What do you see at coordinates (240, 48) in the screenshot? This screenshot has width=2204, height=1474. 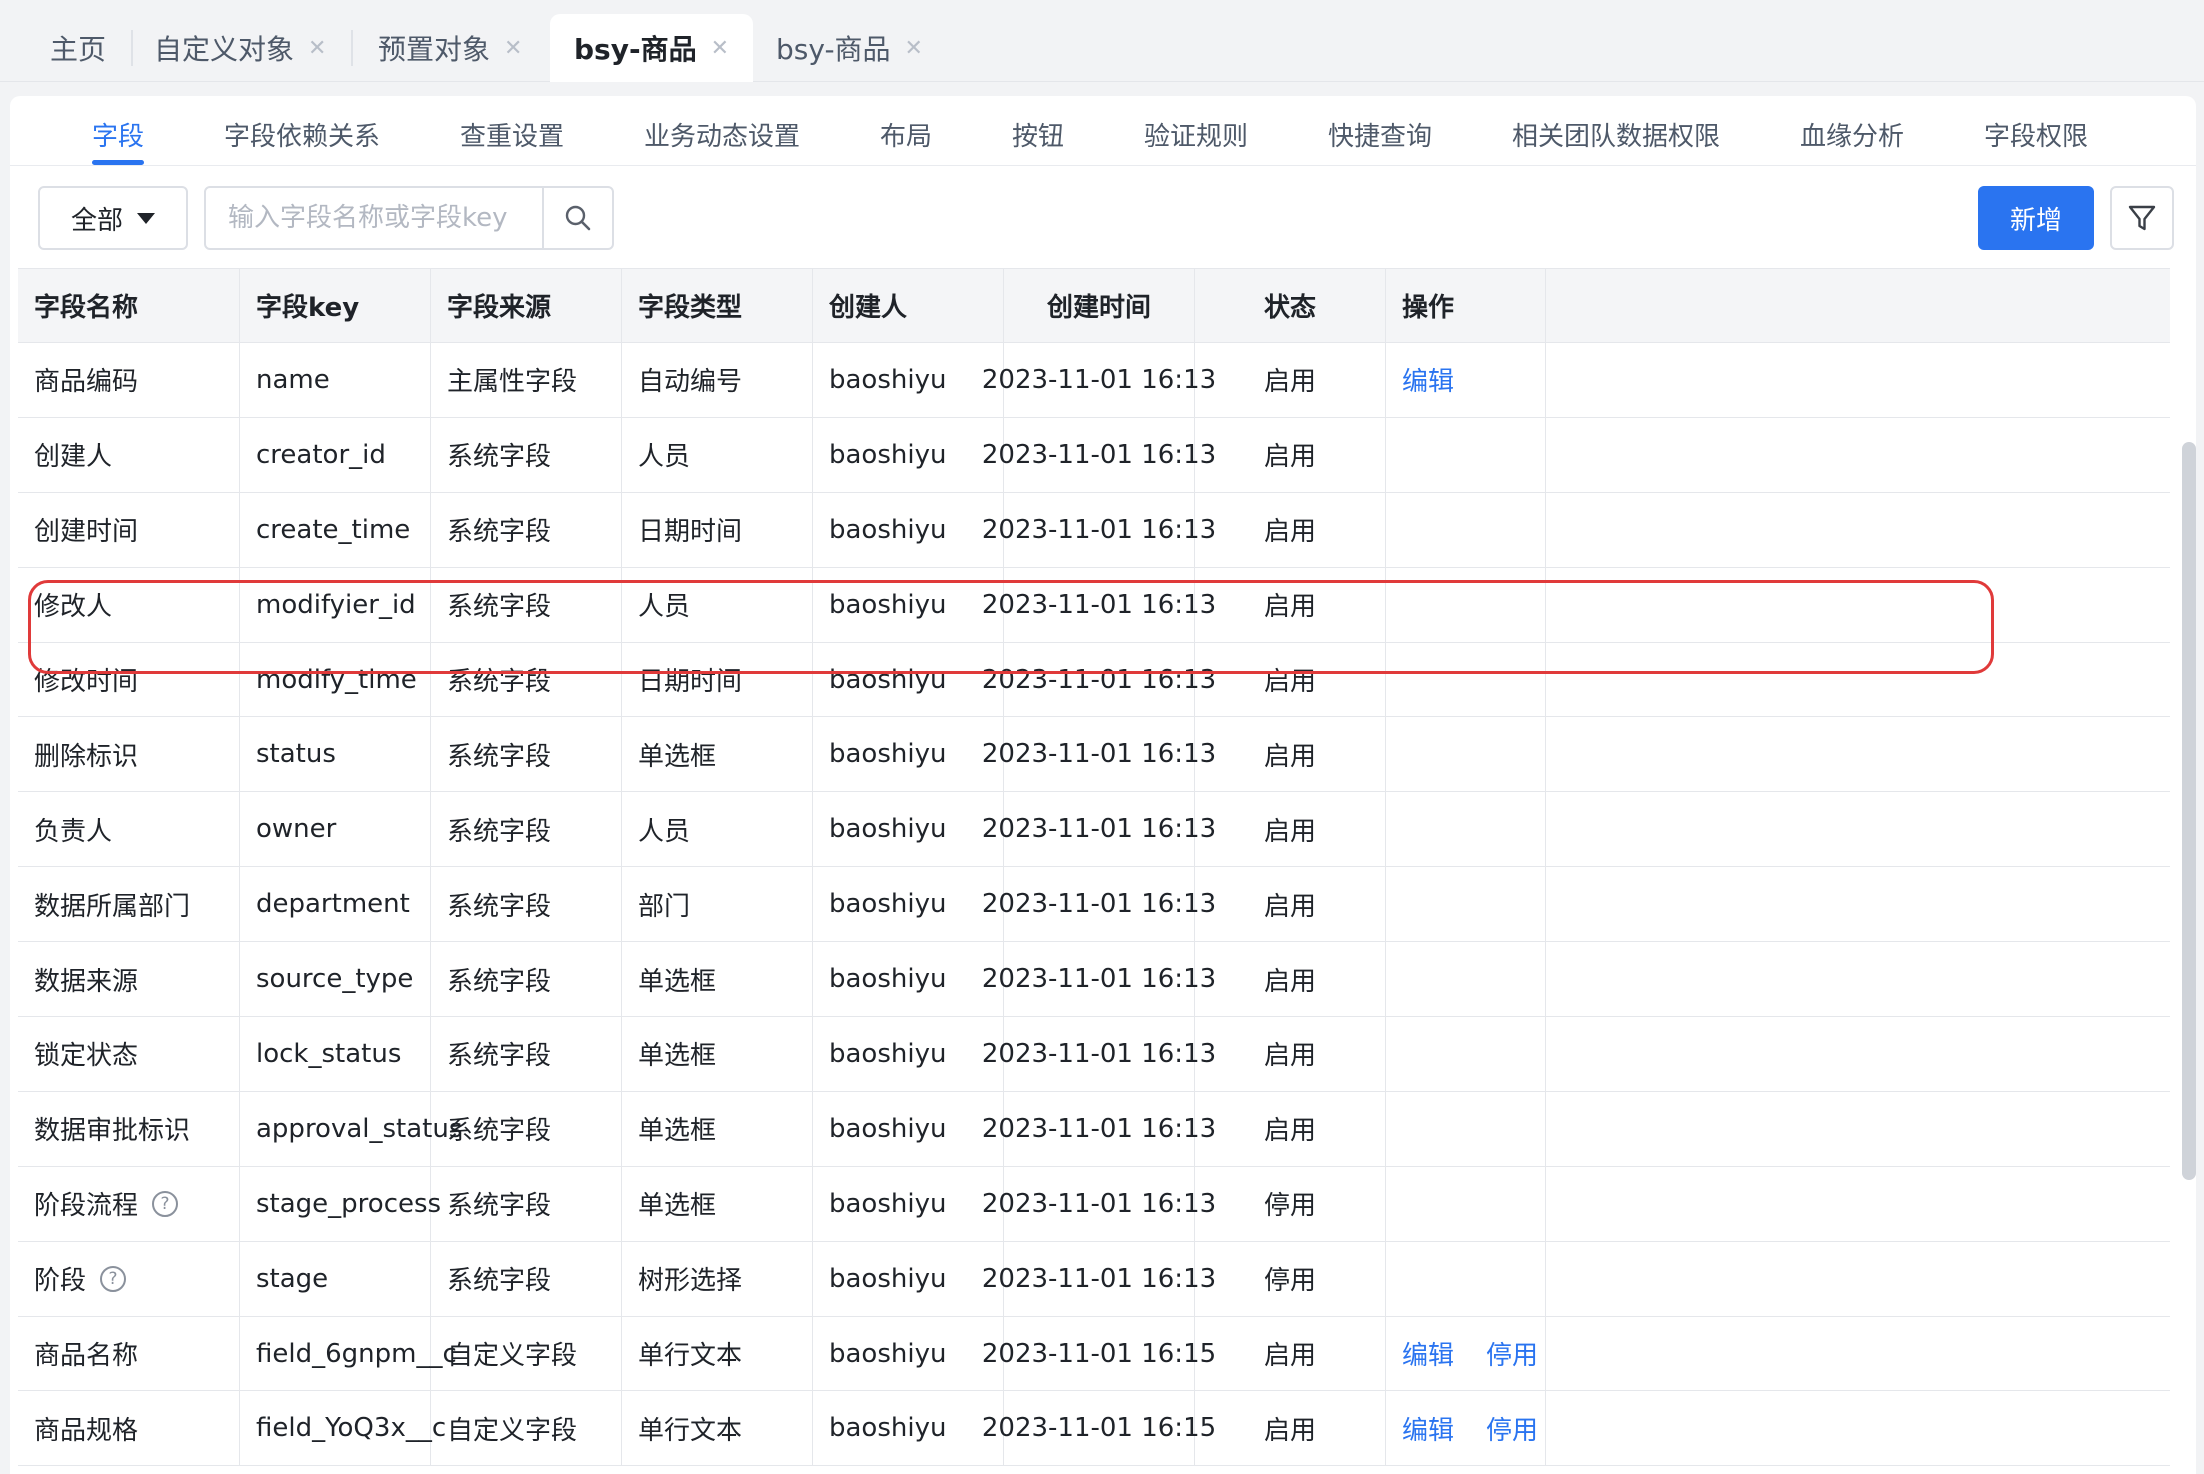 I see `tab-custom-objects: 自定义对象 ✕` at bounding box center [240, 48].